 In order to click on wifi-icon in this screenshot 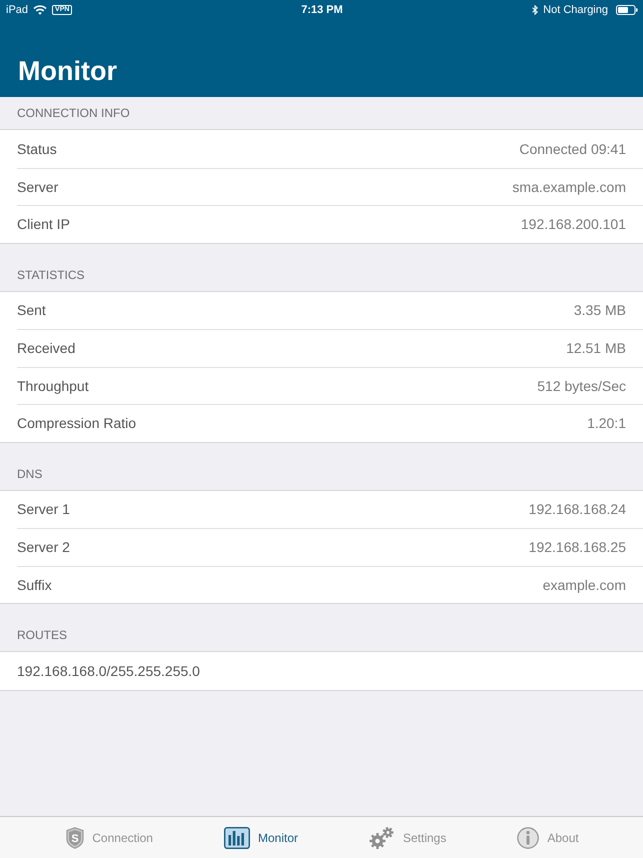, I will do `click(40, 9)`.